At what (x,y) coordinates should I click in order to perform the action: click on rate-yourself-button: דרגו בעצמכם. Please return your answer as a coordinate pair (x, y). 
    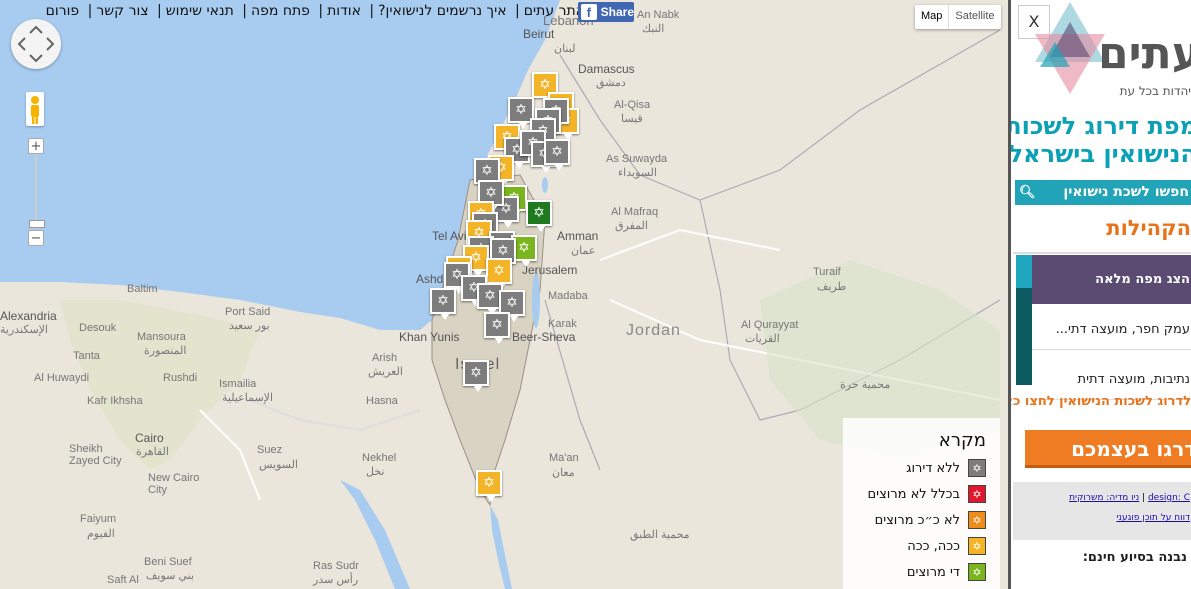
    Looking at the image, I should click on (1108, 449).